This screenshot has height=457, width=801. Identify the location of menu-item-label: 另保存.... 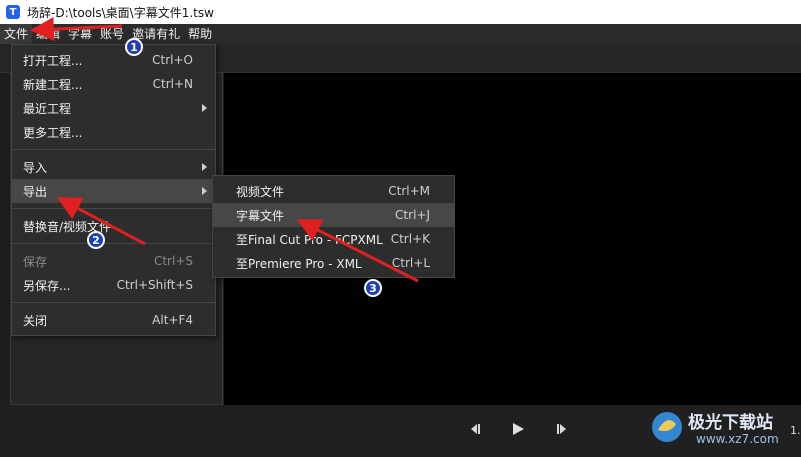
(47, 285).